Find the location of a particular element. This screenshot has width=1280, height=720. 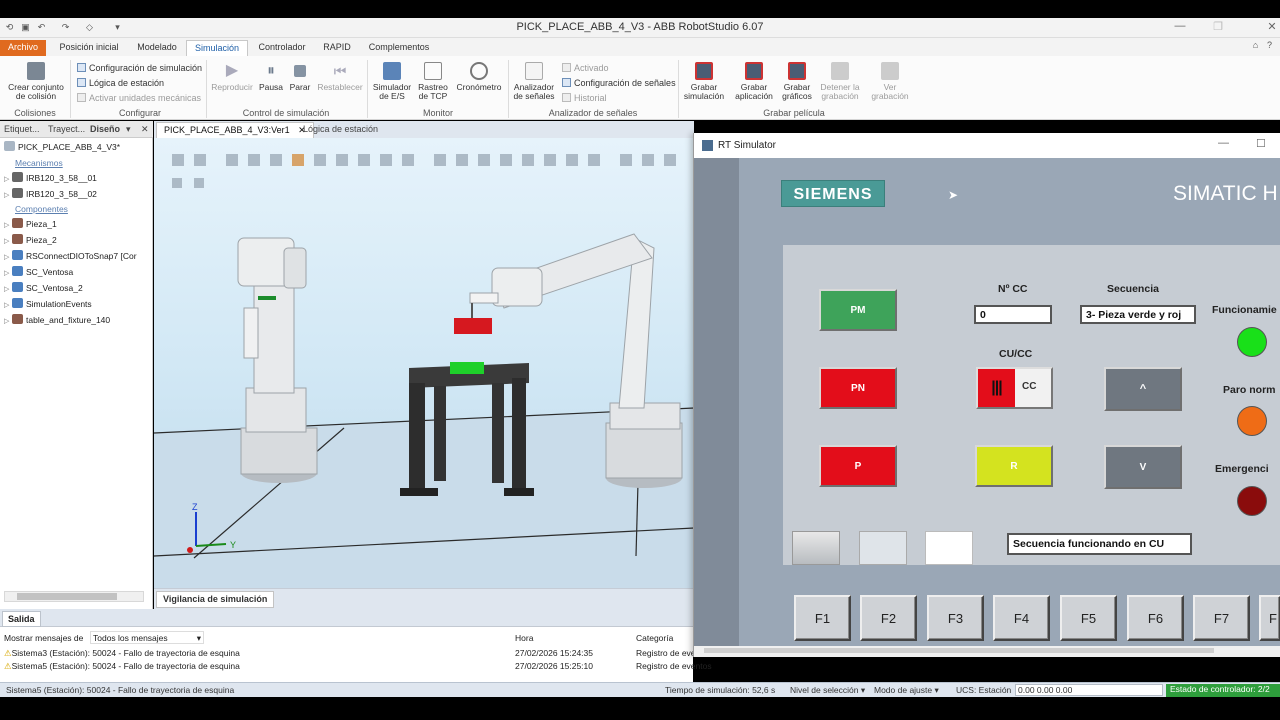

create-collision-set-button: Crear conjunto de colisión is located at coordinates (36, 81).